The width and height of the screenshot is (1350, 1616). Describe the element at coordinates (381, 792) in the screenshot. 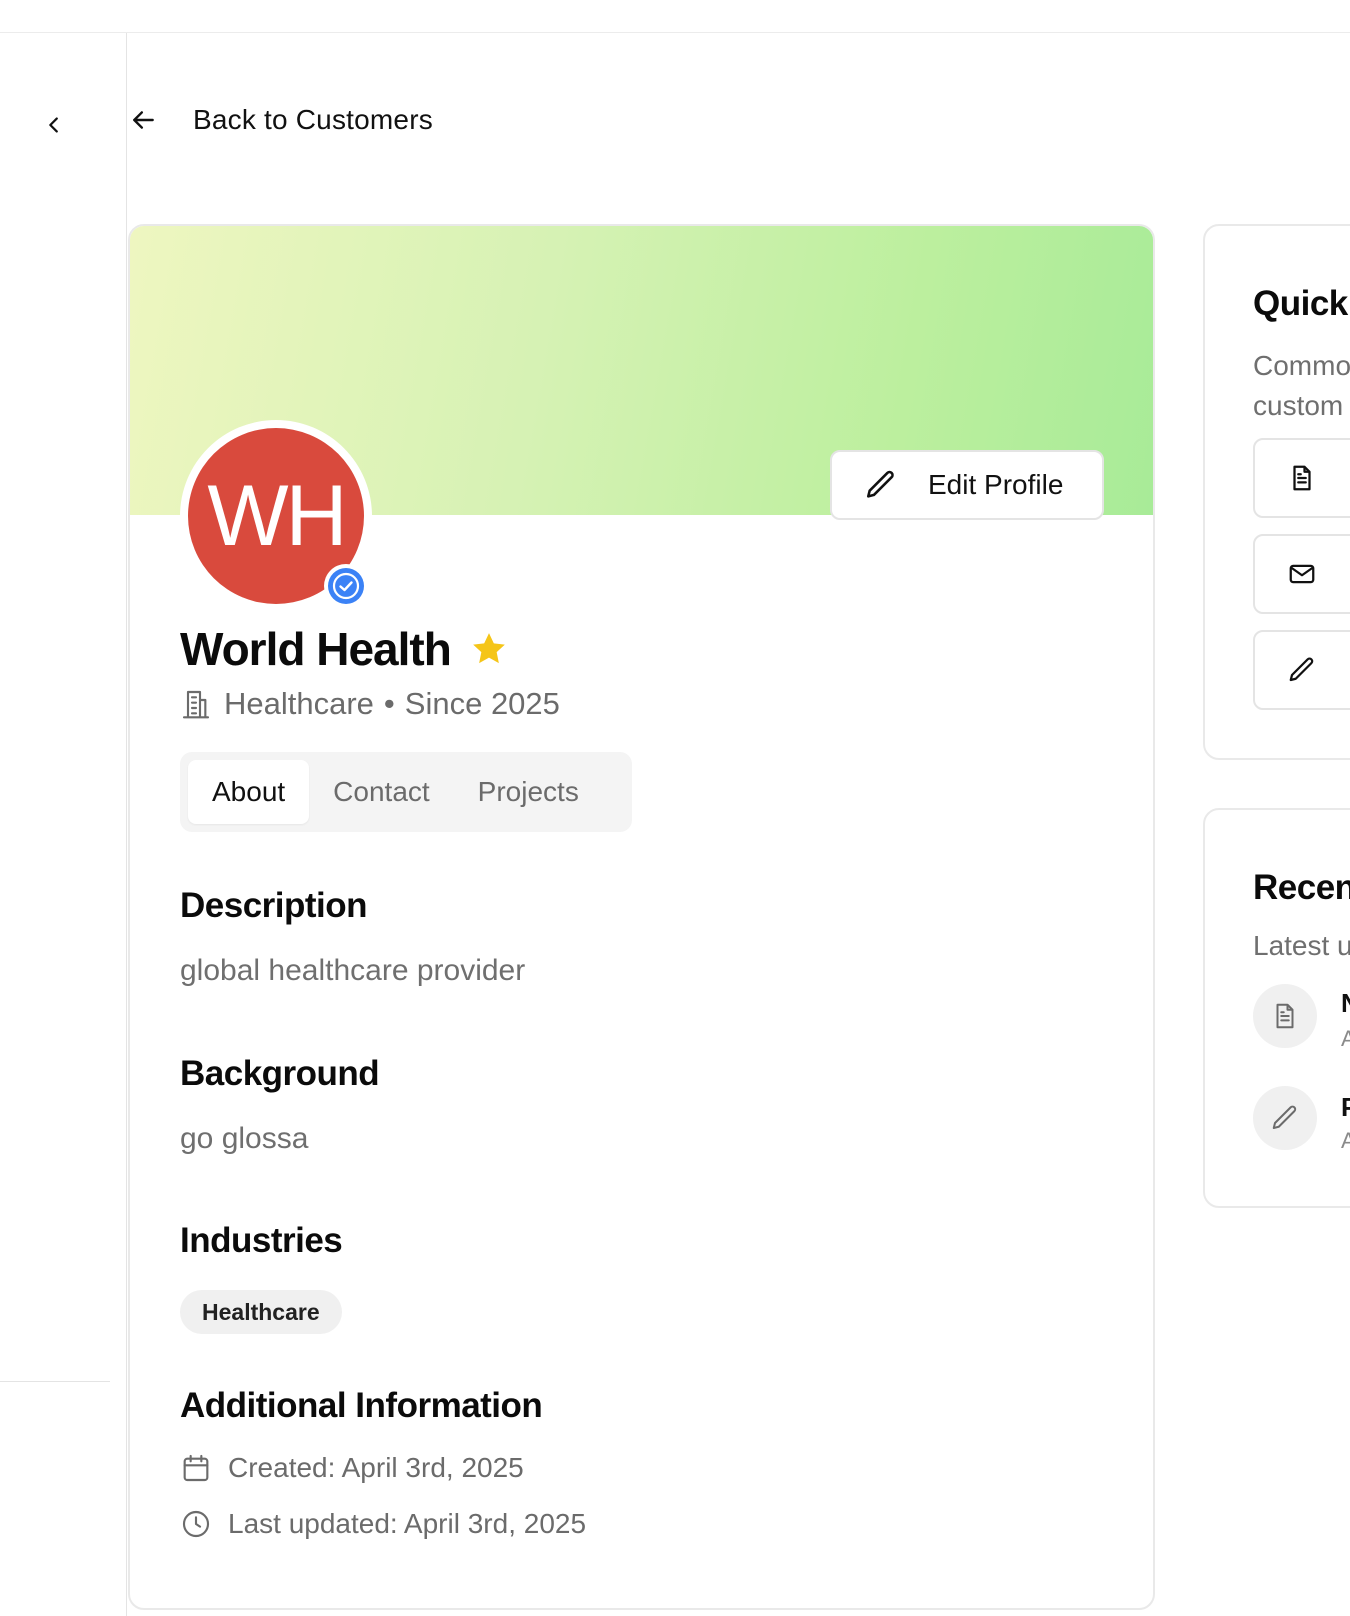

I see `tab-contact: Contact` at that location.